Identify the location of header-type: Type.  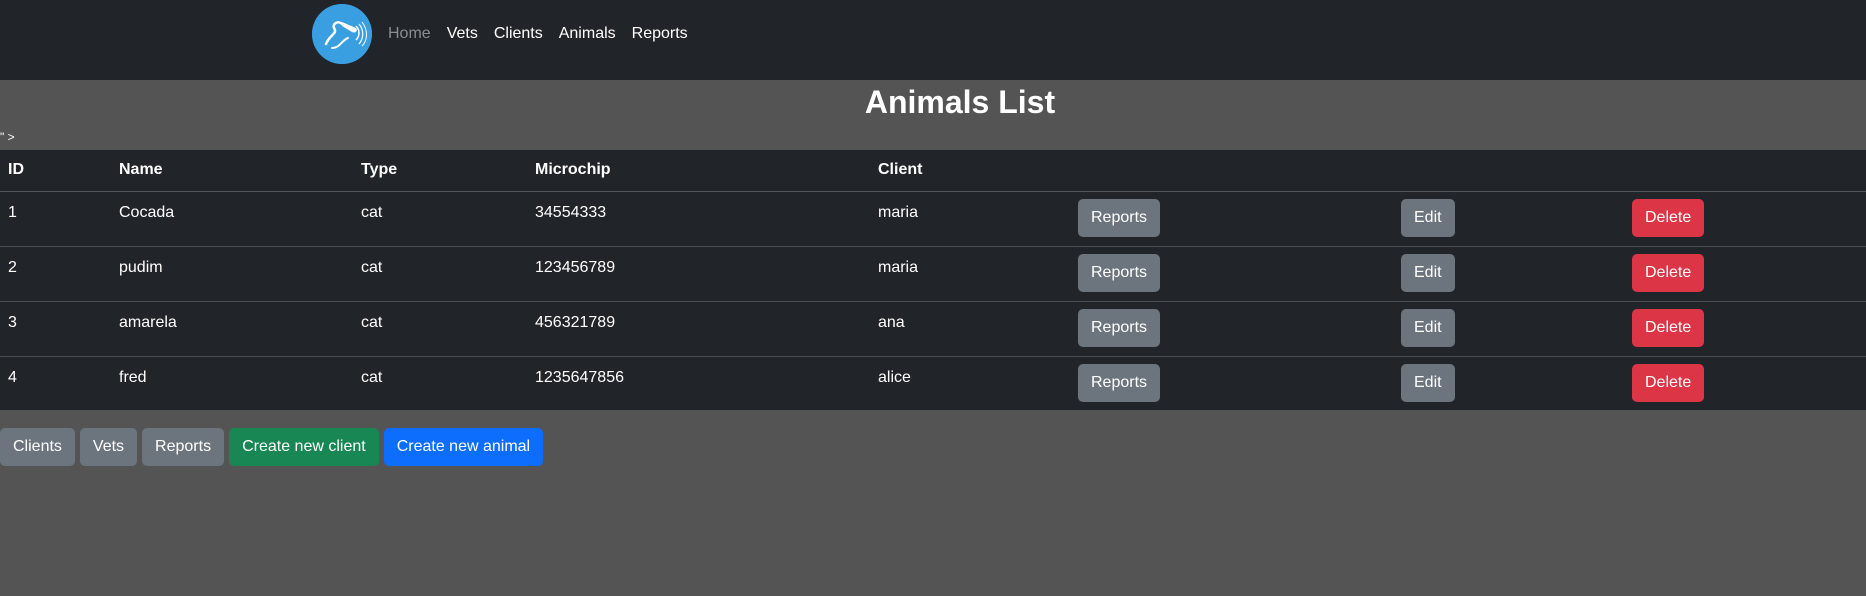
(440, 171).